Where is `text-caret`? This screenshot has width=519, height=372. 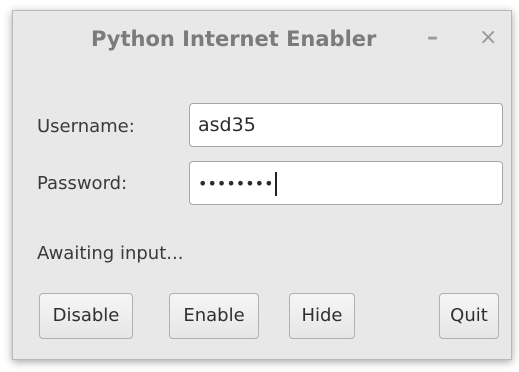
text-caret is located at coordinates (275, 183).